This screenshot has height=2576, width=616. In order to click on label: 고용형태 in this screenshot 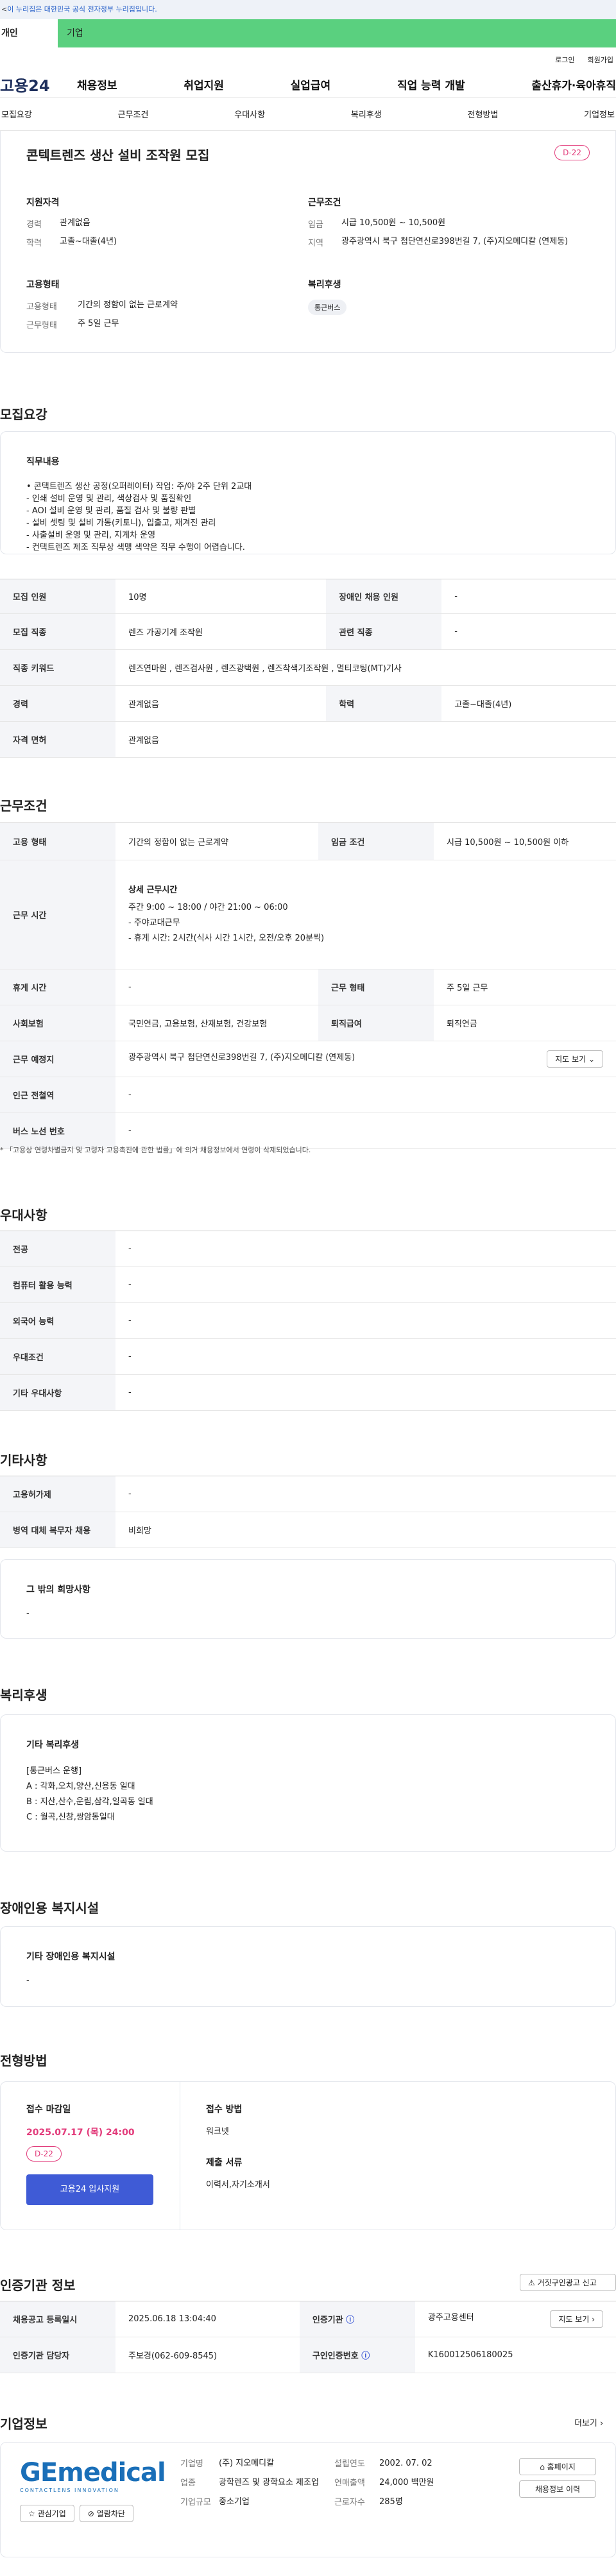, I will do `click(41, 307)`.